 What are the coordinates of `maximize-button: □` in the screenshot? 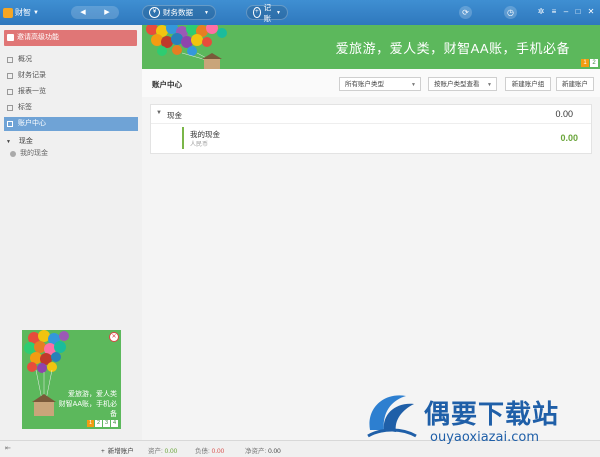 It's located at (578, 12).